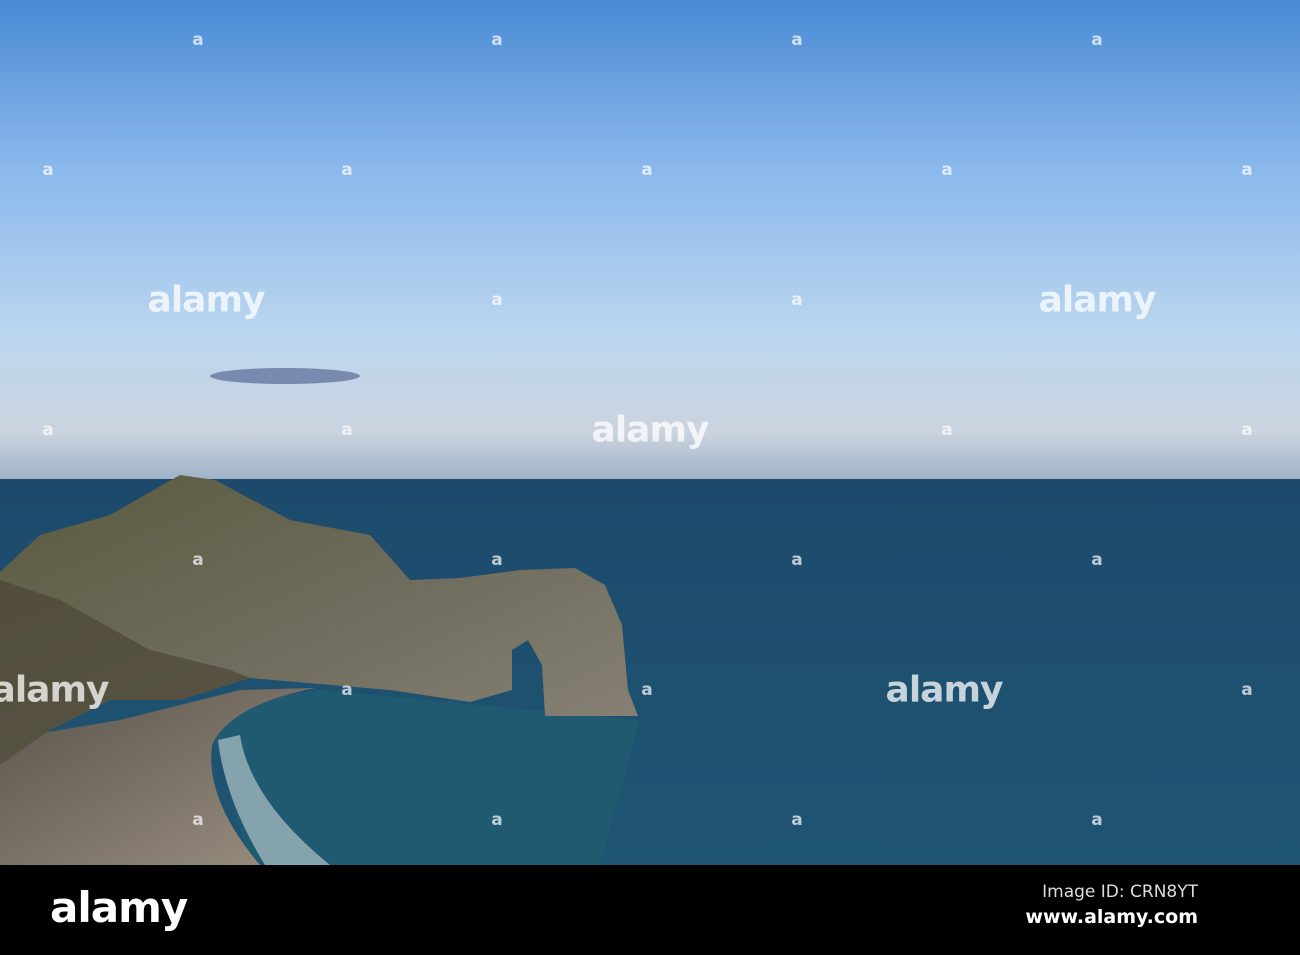  I want to click on footer-bar: alamy Image ID: CRN8YT www.alamy.com, so click(650, 910).